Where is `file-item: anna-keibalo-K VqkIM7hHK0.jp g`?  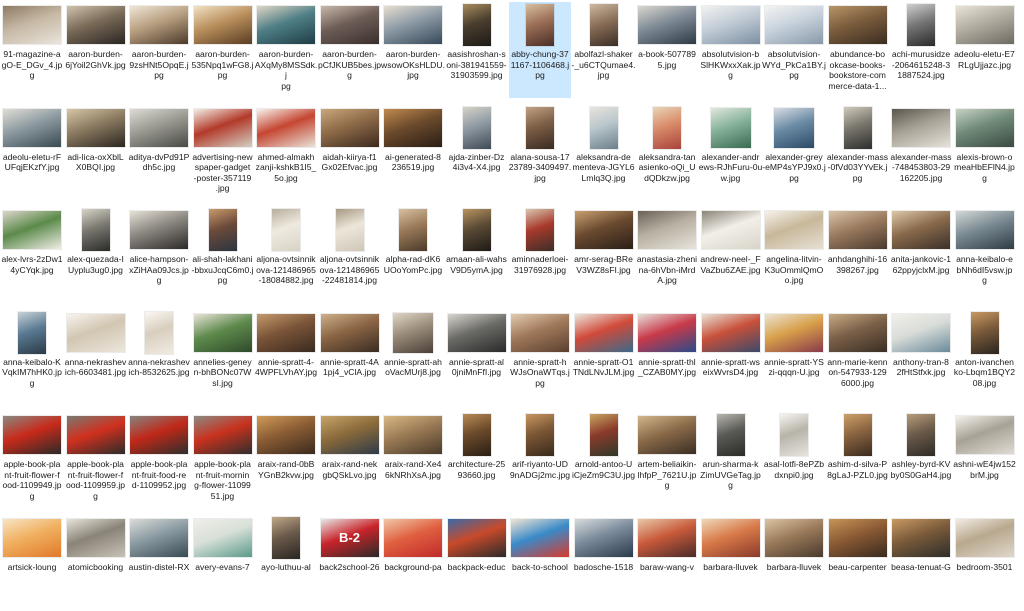
file-item: anna-keibalo-K VqkIM7hHK0.jp g is located at coordinates (32, 358).